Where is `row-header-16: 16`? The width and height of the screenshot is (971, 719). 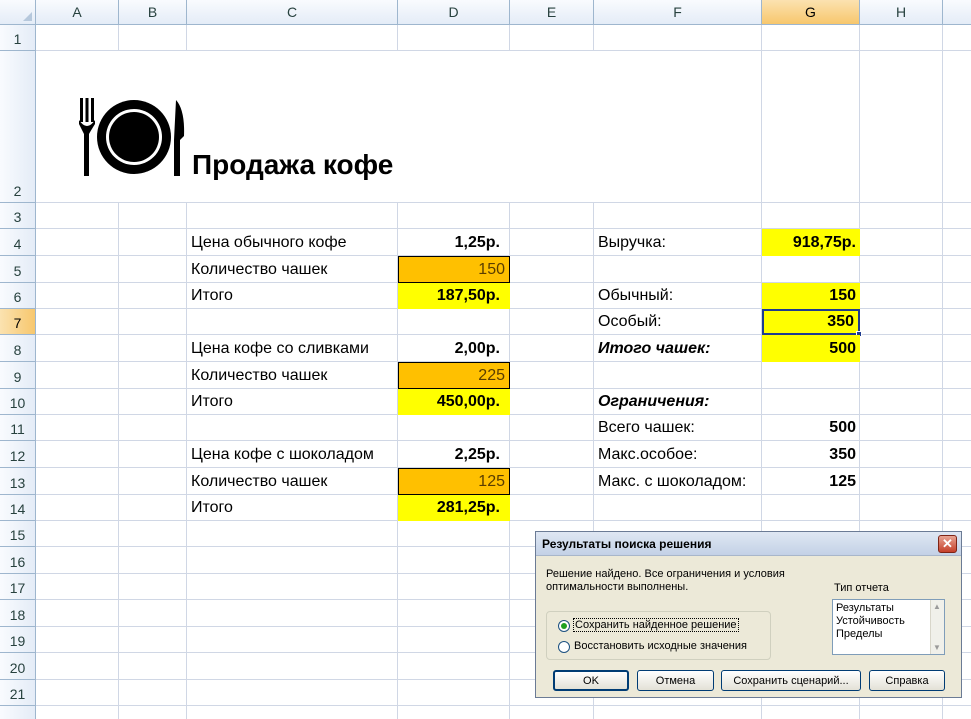
row-header-16: 16 is located at coordinates (18, 560).